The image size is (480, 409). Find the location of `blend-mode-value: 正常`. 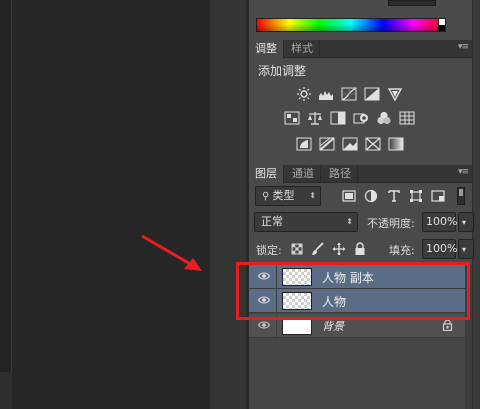

blend-mode-value: 正常 is located at coordinates (272, 221).